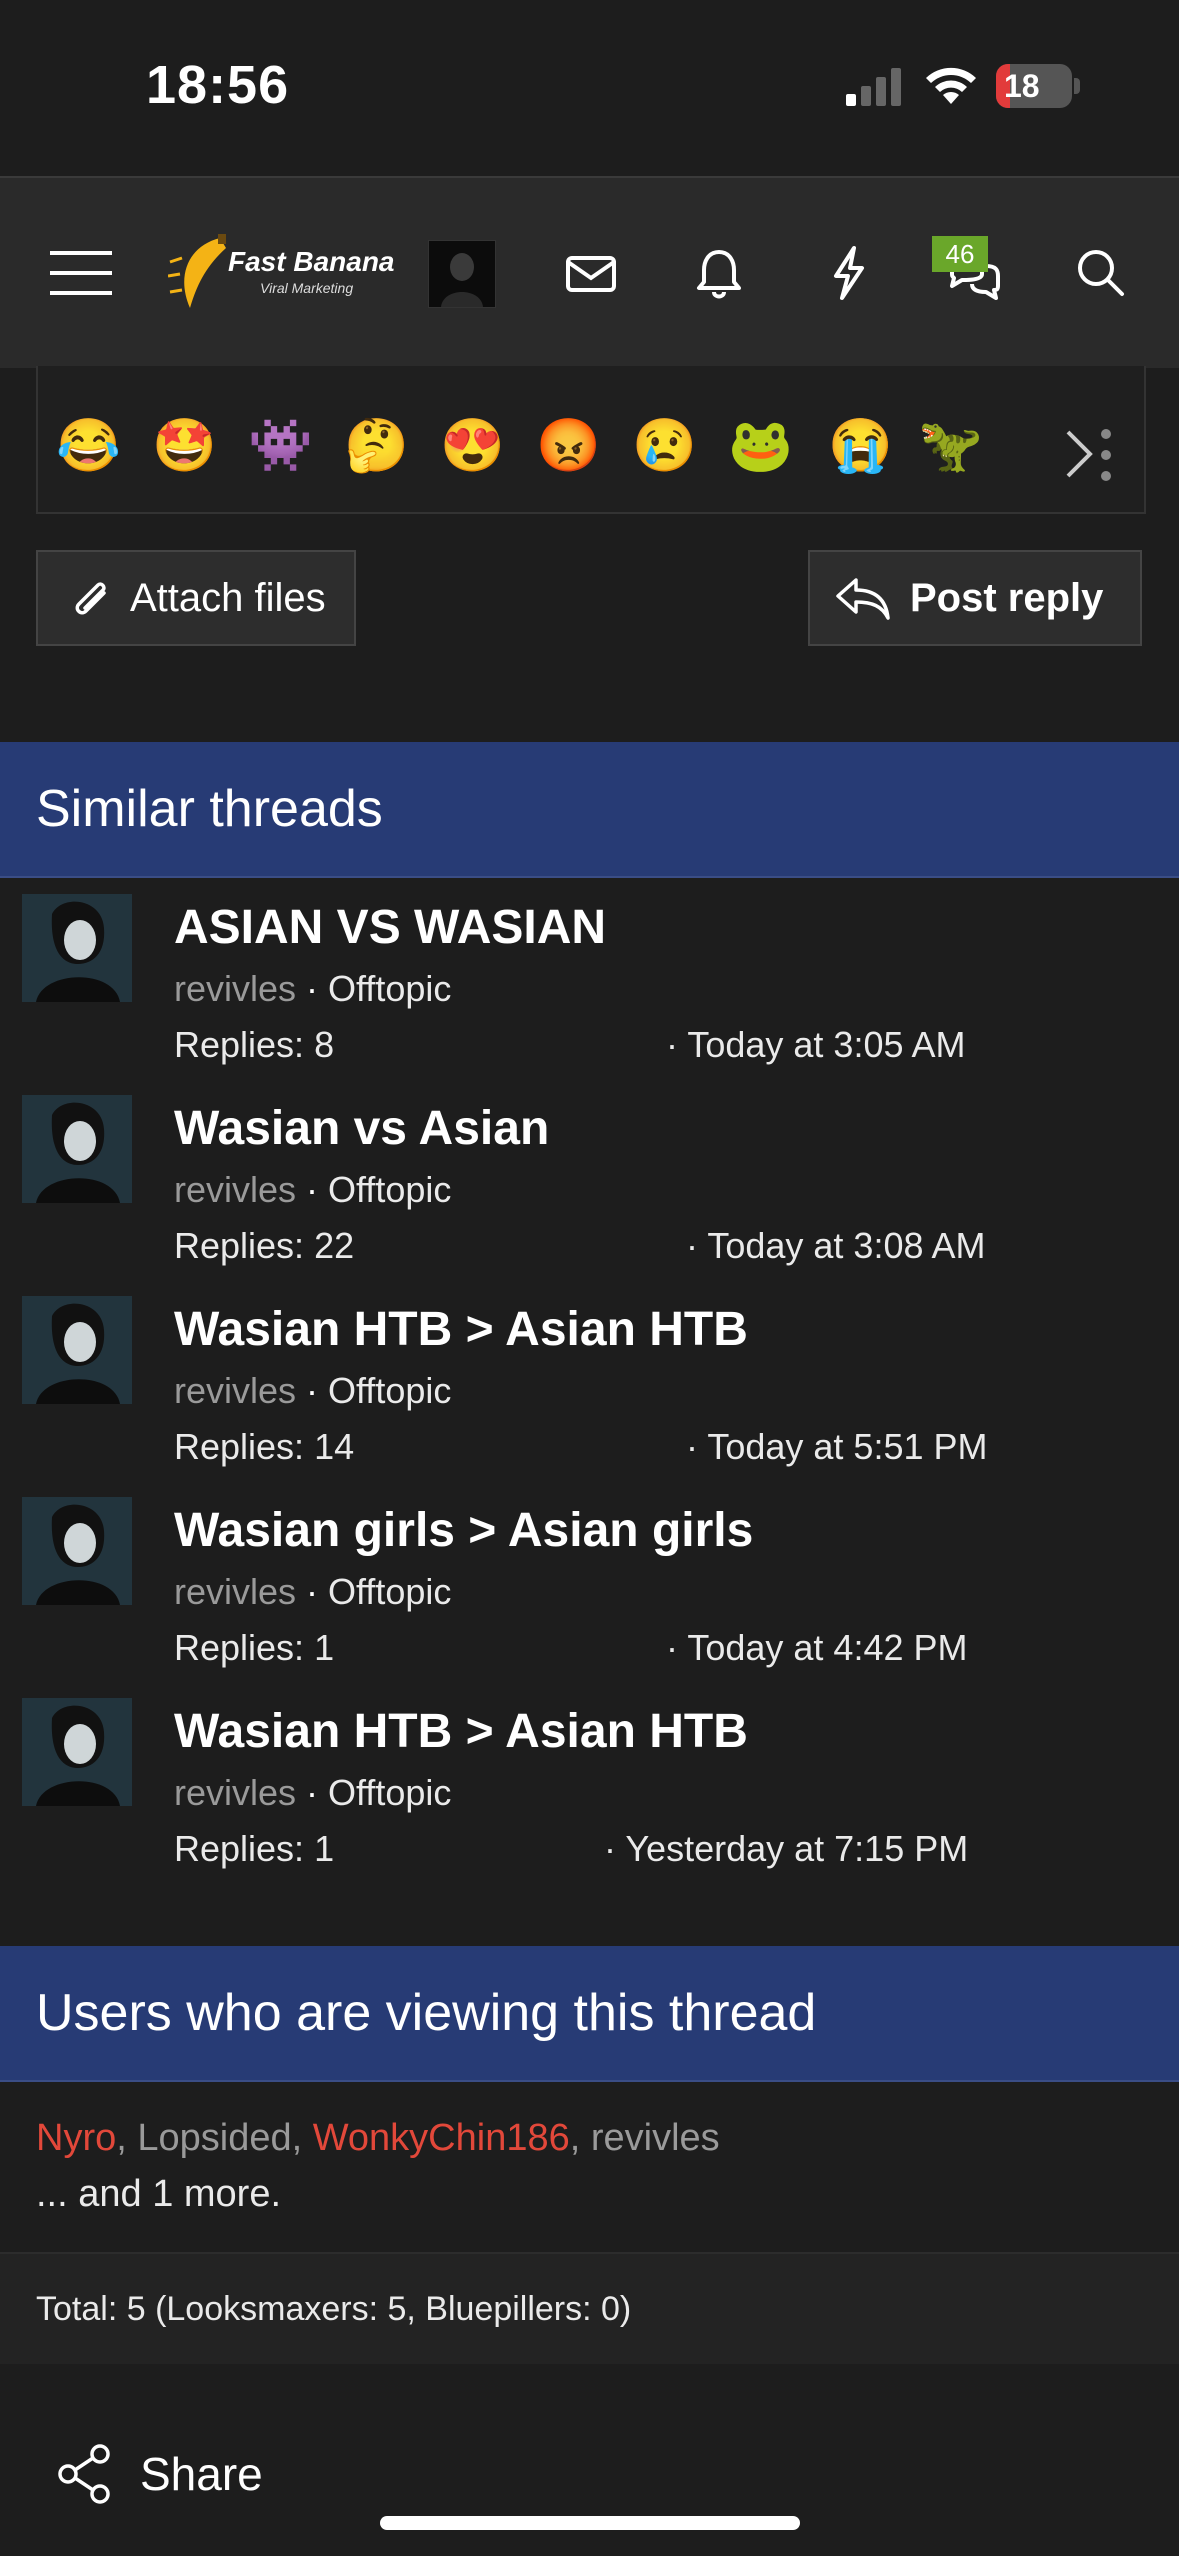  What do you see at coordinates (836, 1245) in the screenshot?
I see `thread-date: · Today at 3:08 AM` at bounding box center [836, 1245].